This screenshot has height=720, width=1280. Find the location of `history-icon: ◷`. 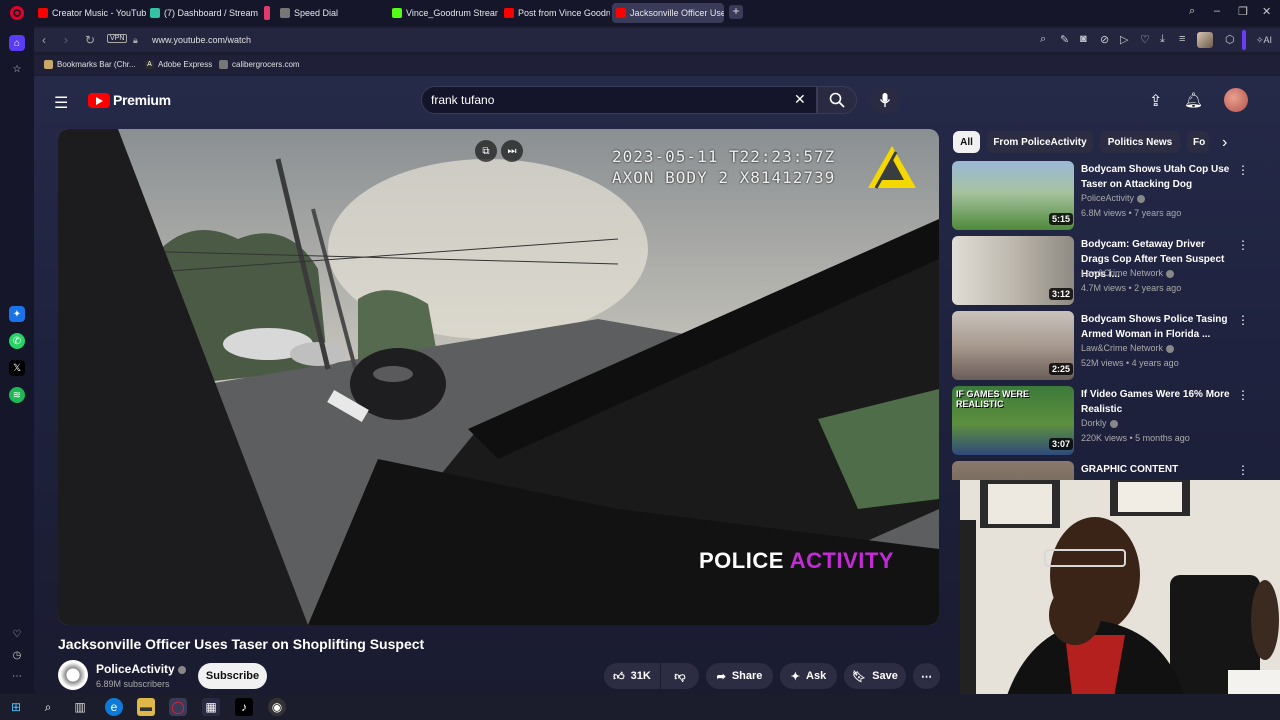

history-icon: ◷ is located at coordinates (17, 655).